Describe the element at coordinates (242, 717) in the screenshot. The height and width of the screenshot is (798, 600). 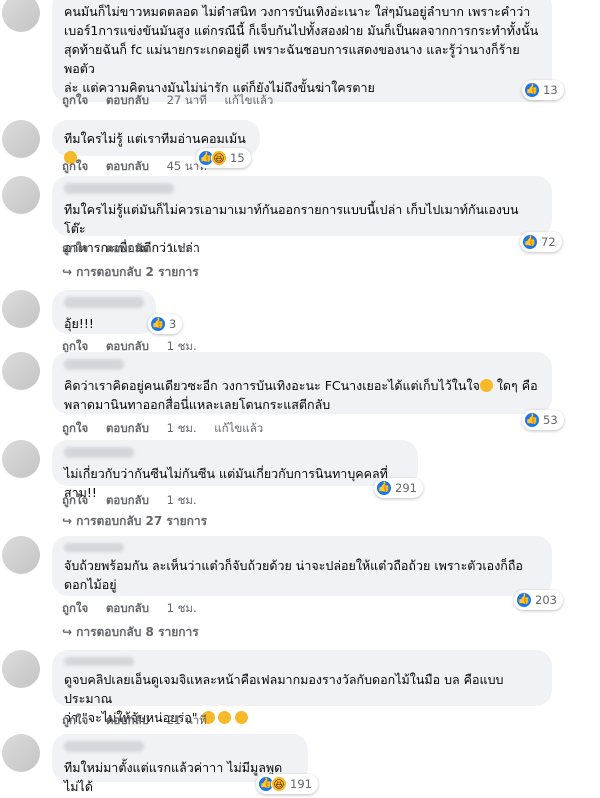
I see `laugh-emoji-icon` at that location.